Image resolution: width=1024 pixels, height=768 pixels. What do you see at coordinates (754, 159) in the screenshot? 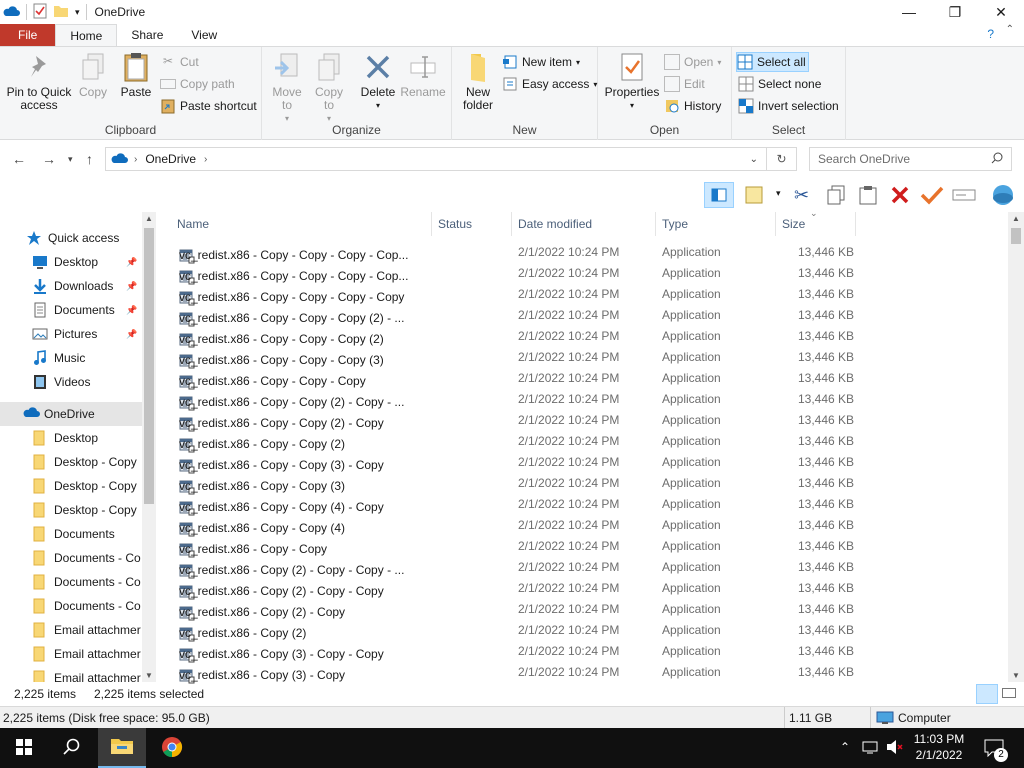
I see `address-dropdown-icon: ⌄` at bounding box center [754, 159].